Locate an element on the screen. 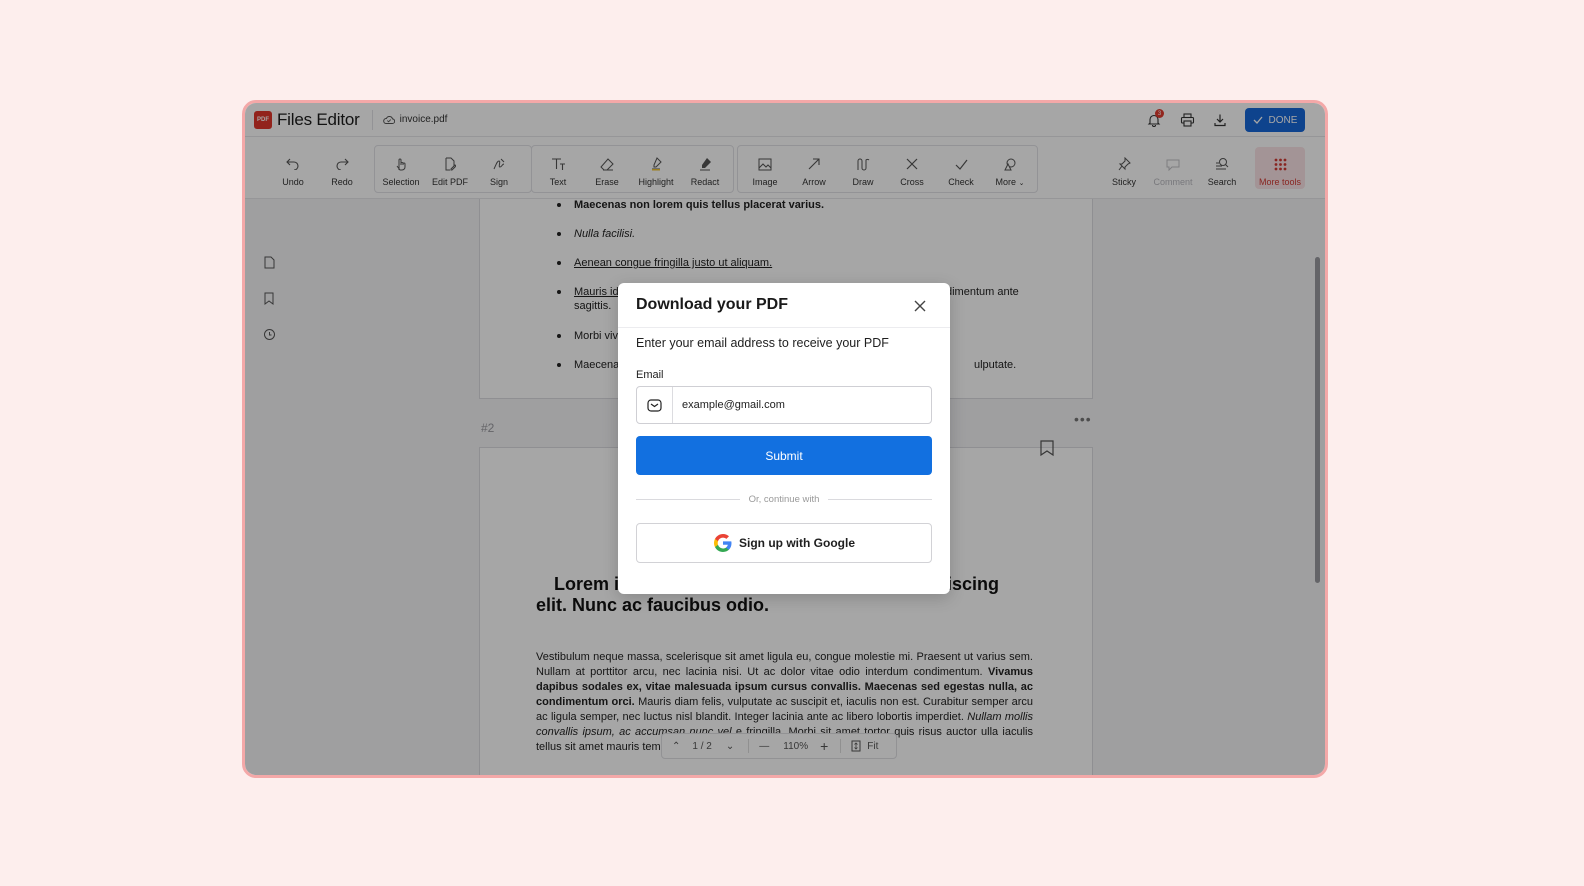 This screenshot has width=1584, height=886. close-button is located at coordinates (920, 306).